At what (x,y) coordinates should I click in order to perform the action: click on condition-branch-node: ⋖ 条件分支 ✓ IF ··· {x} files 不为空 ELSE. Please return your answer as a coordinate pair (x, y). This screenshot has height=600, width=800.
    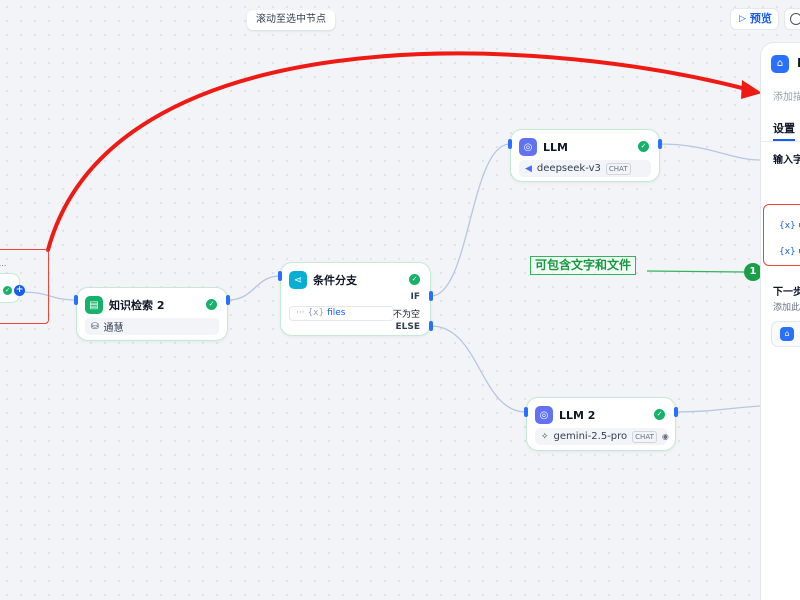
    Looking at the image, I should click on (355, 299).